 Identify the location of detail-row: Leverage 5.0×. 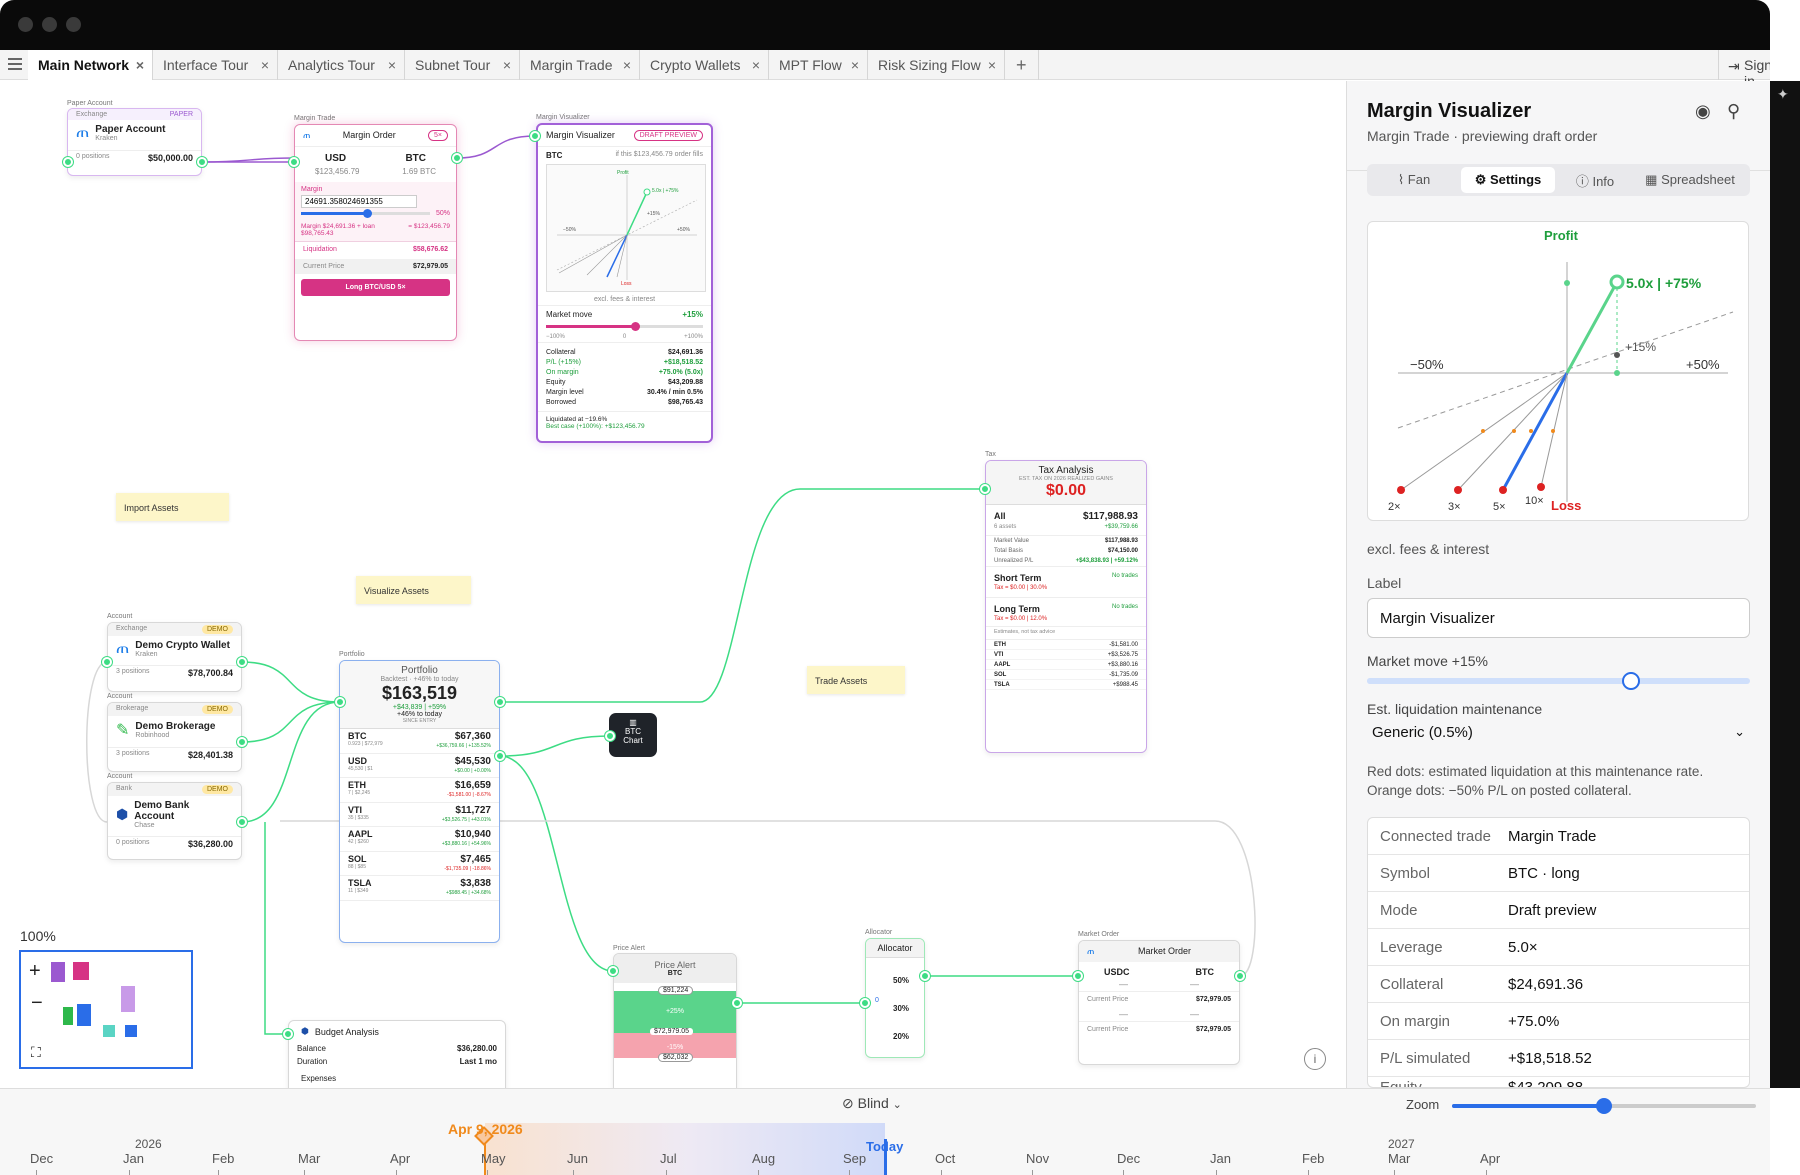
(1558, 947).